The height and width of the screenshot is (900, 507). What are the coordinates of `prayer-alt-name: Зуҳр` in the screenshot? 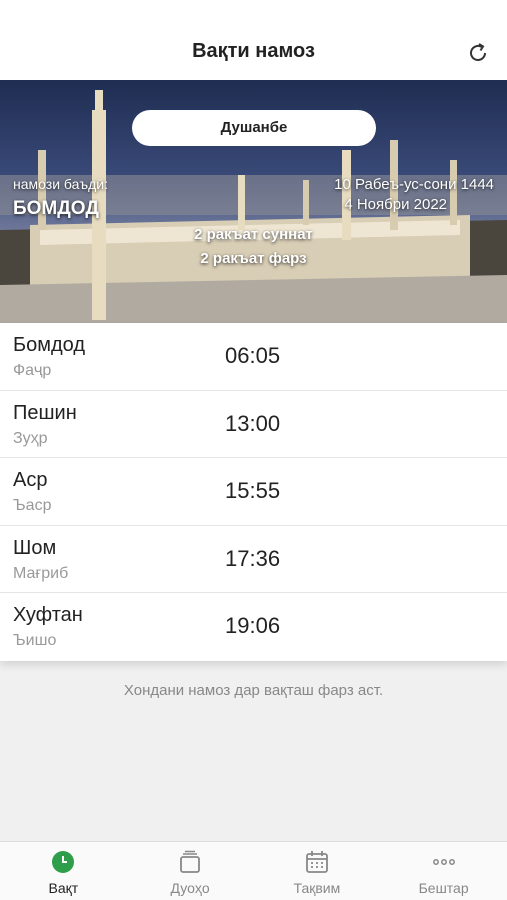 It's located at (30, 438).